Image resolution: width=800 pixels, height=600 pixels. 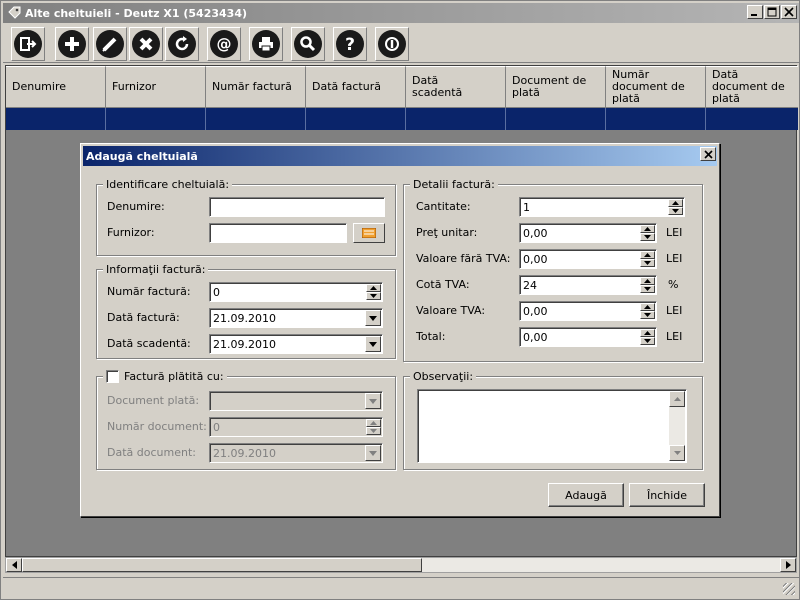 I want to click on maximize-icon, so click(x=772, y=12).